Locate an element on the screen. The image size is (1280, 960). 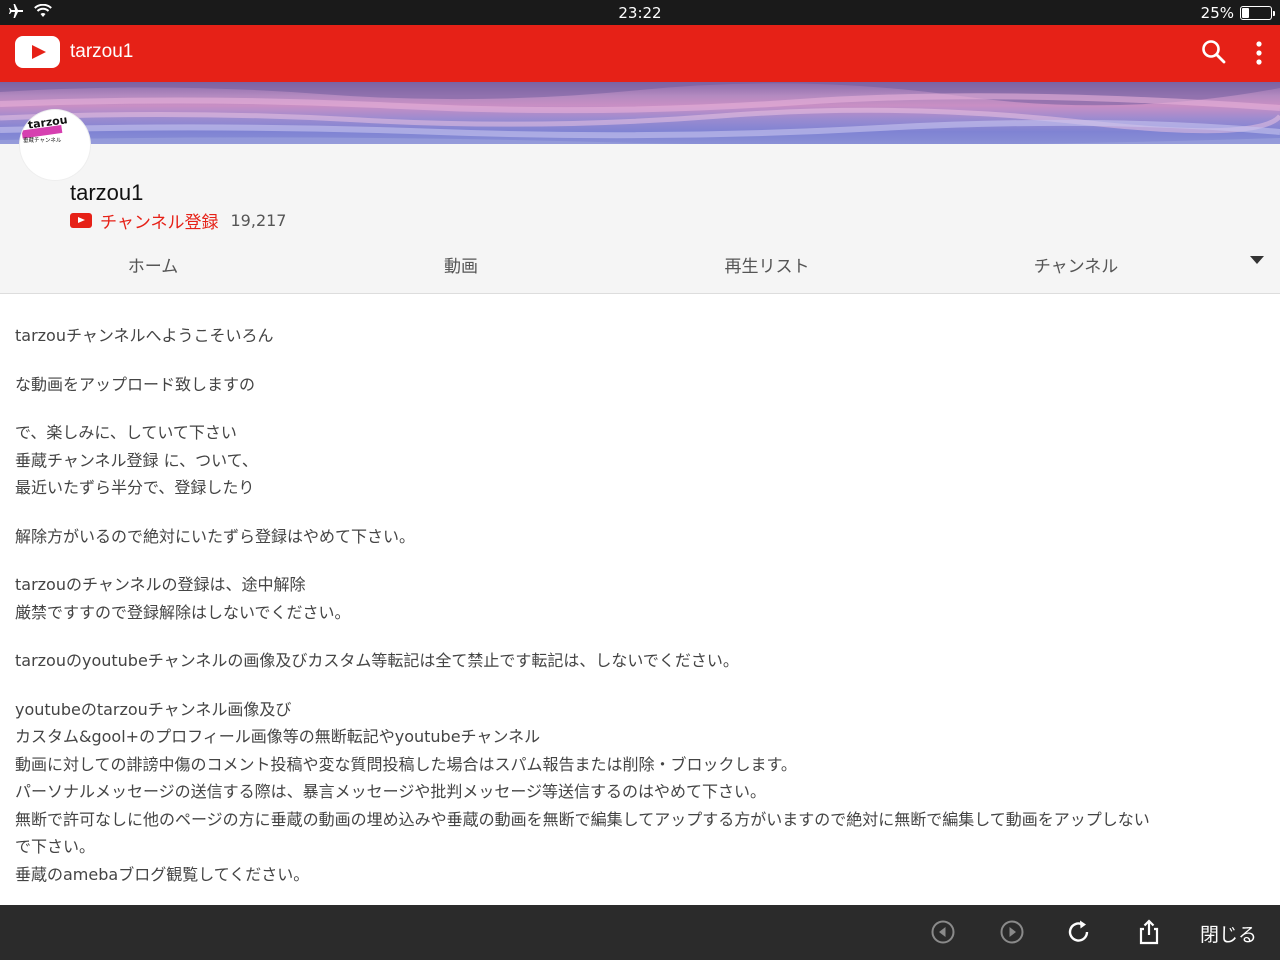
battery-icon is located at coordinates (1257, 13).